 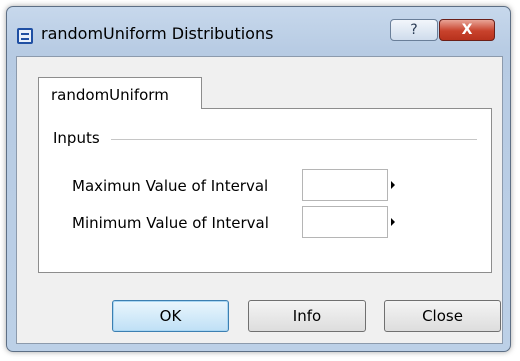 I want to click on inputs-group-label: Inputs, so click(x=78, y=138).